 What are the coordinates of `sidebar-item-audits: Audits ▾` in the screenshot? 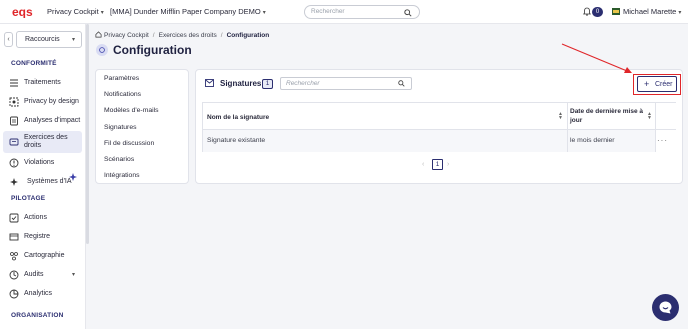 It's located at (42, 275).